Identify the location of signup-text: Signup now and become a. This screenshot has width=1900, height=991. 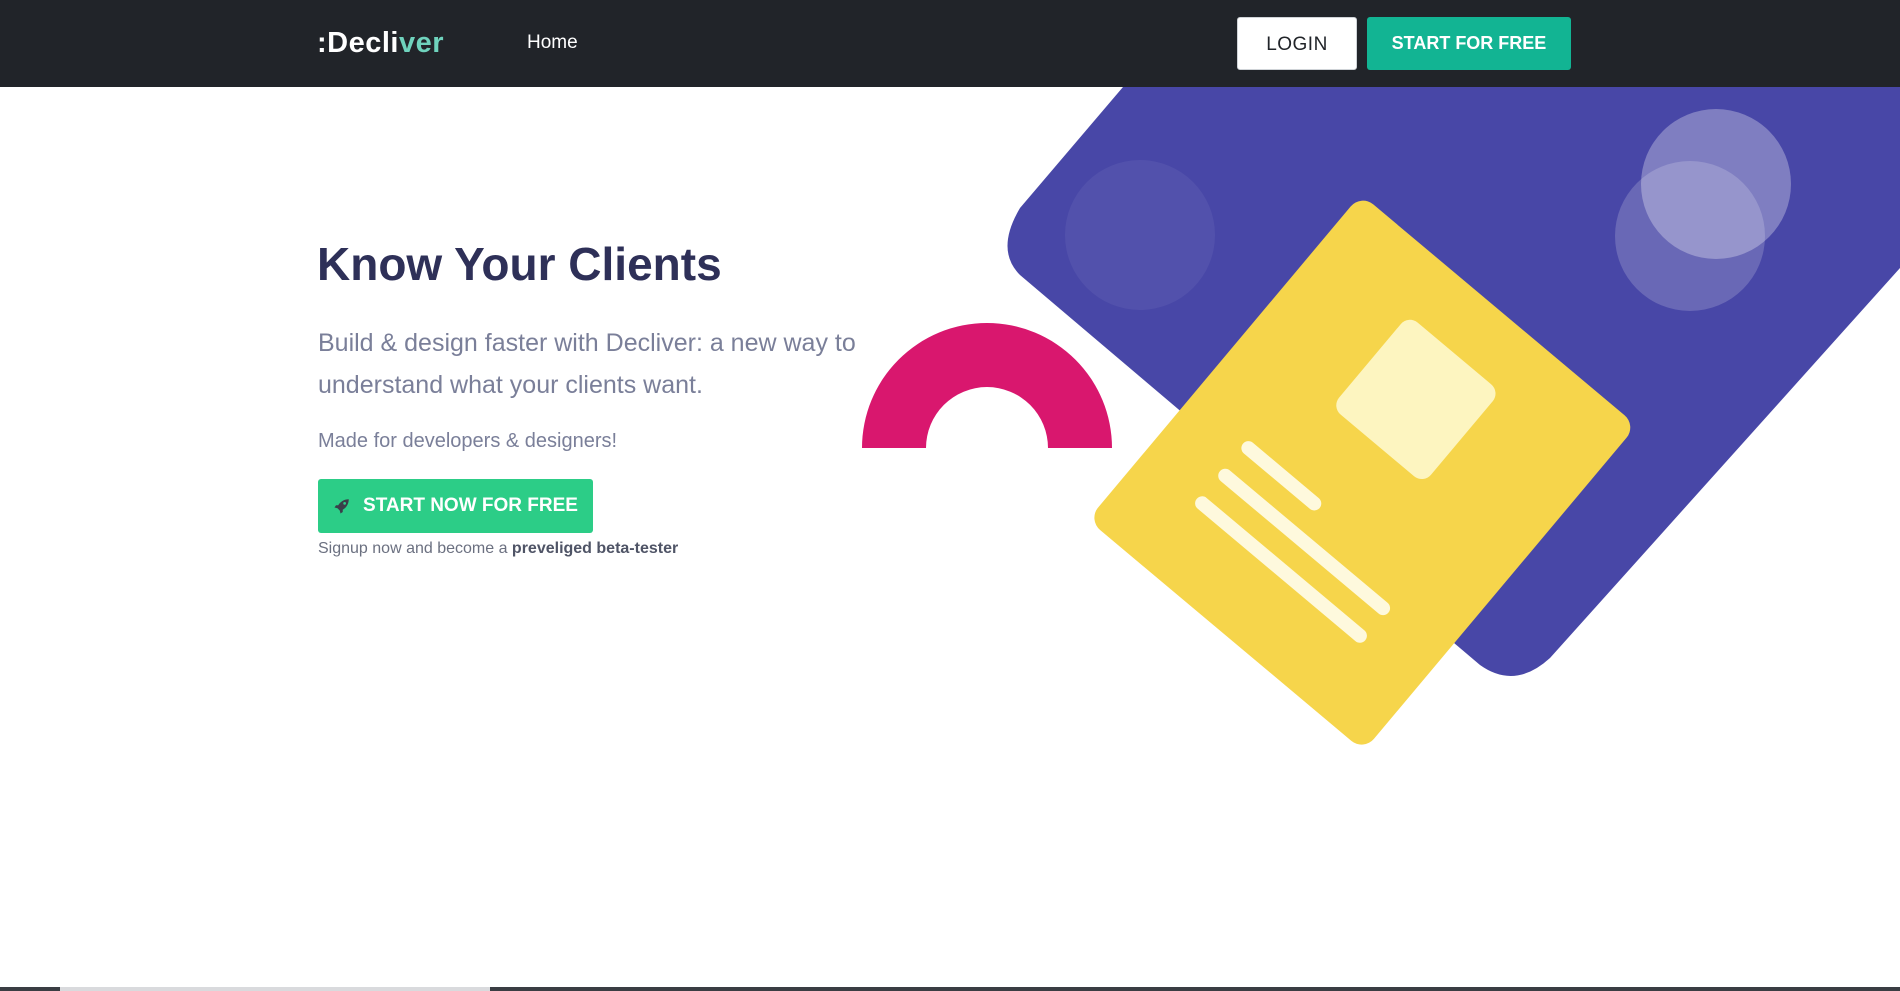
(415, 548).